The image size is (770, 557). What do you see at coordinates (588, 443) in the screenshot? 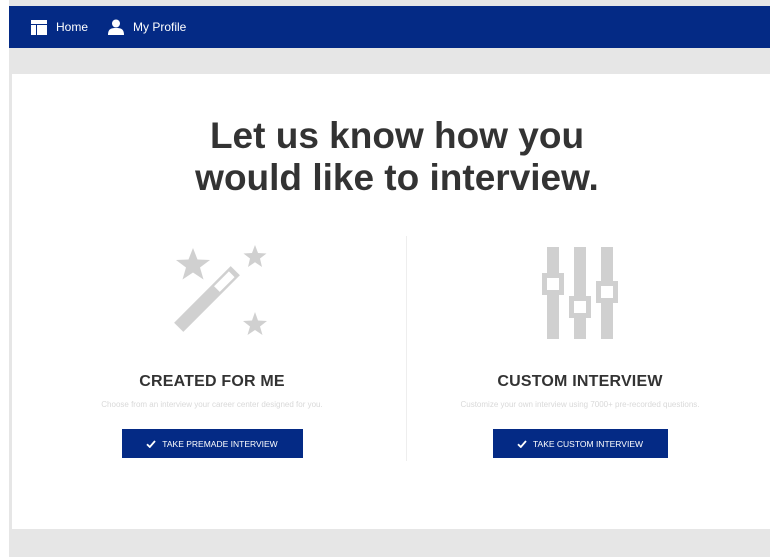
I see `button-label: TAKE CUSTOM INTERVIEW` at bounding box center [588, 443].